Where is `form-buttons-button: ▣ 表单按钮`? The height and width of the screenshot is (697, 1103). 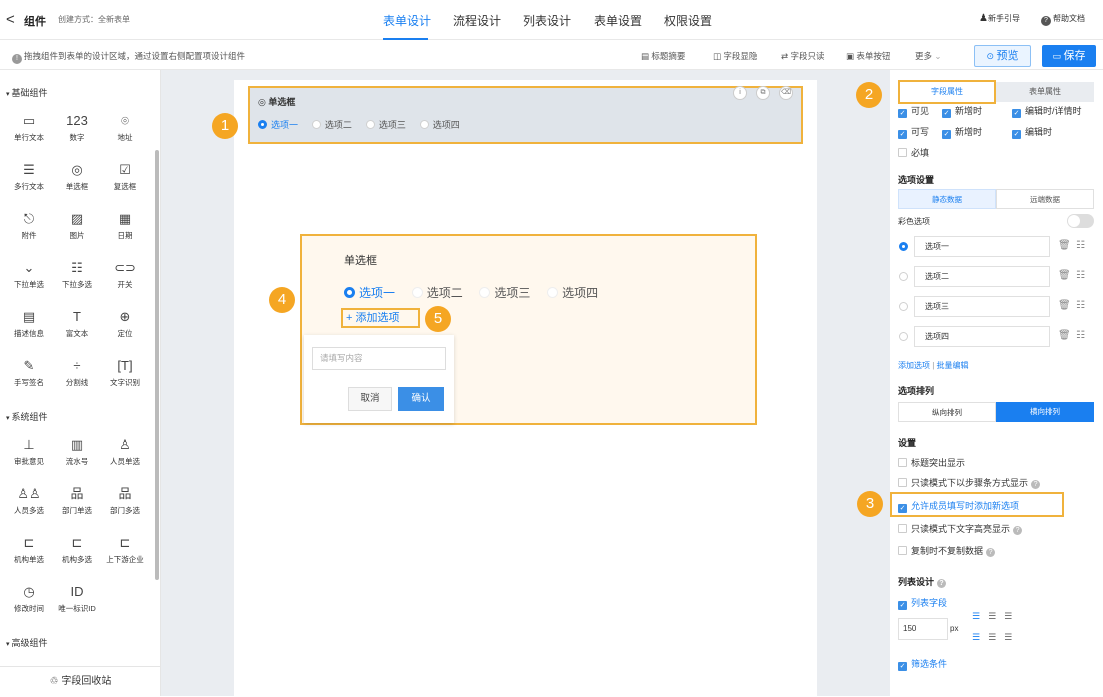 form-buttons-button: ▣ 表单按钮 is located at coordinates (868, 56).